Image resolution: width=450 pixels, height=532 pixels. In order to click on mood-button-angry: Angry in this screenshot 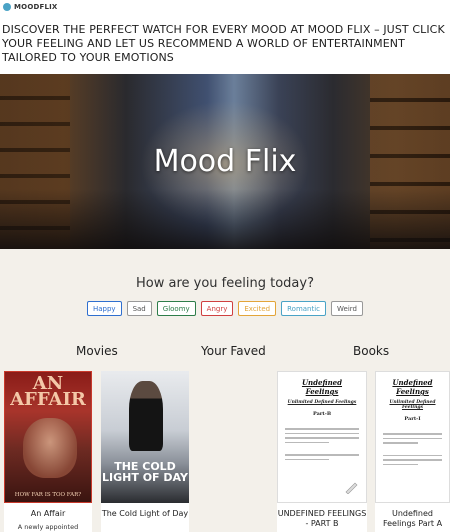, I will do `click(217, 308)`.